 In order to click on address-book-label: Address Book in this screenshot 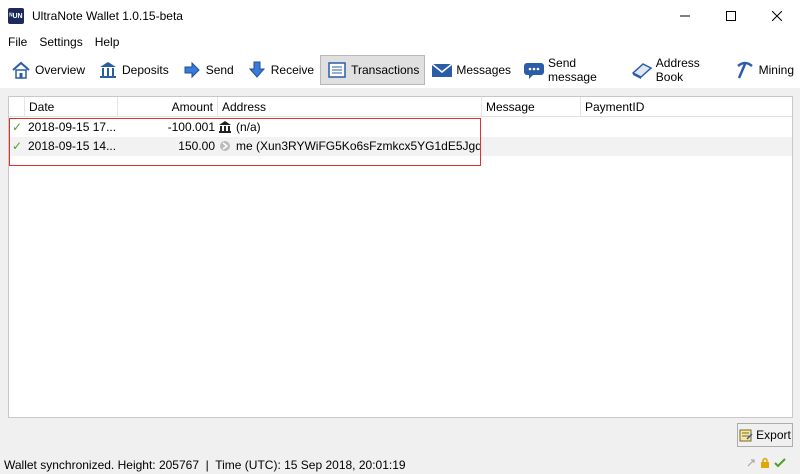, I will do `click(677, 70)`.